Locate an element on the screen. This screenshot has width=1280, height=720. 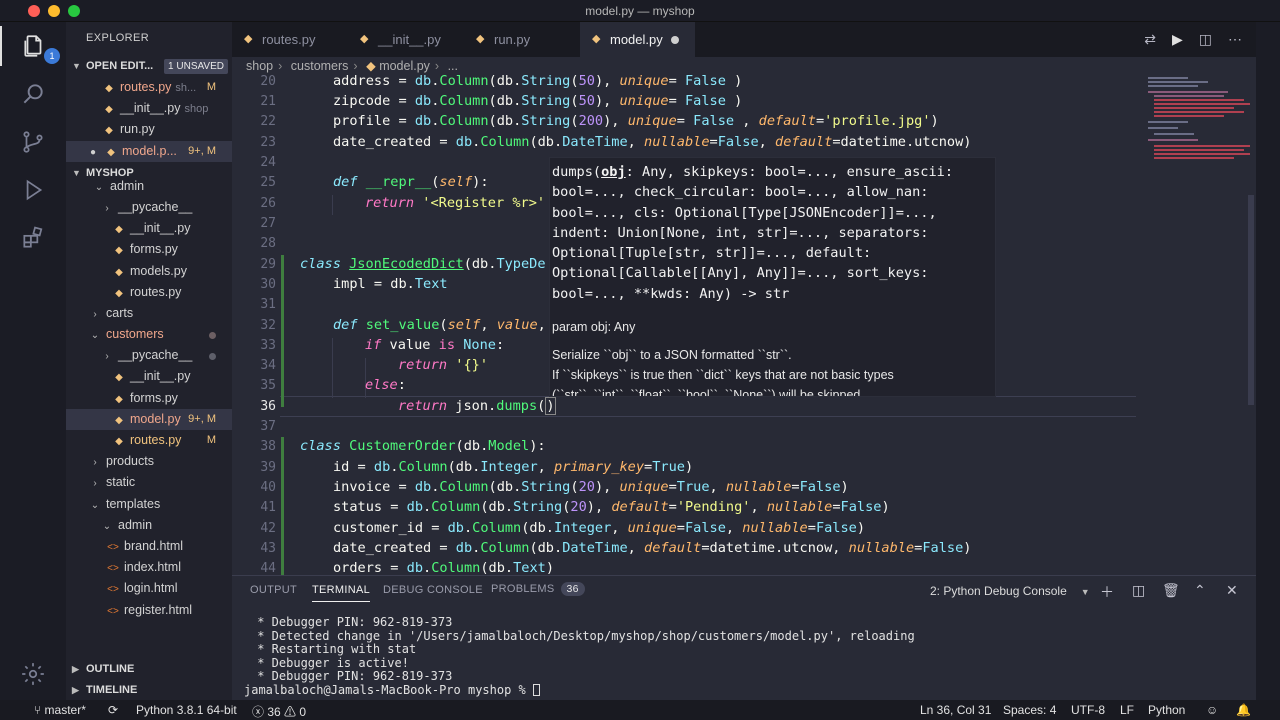
problems-status: ⓧ 36 ⚠ 0 is located at coordinates (279, 711).